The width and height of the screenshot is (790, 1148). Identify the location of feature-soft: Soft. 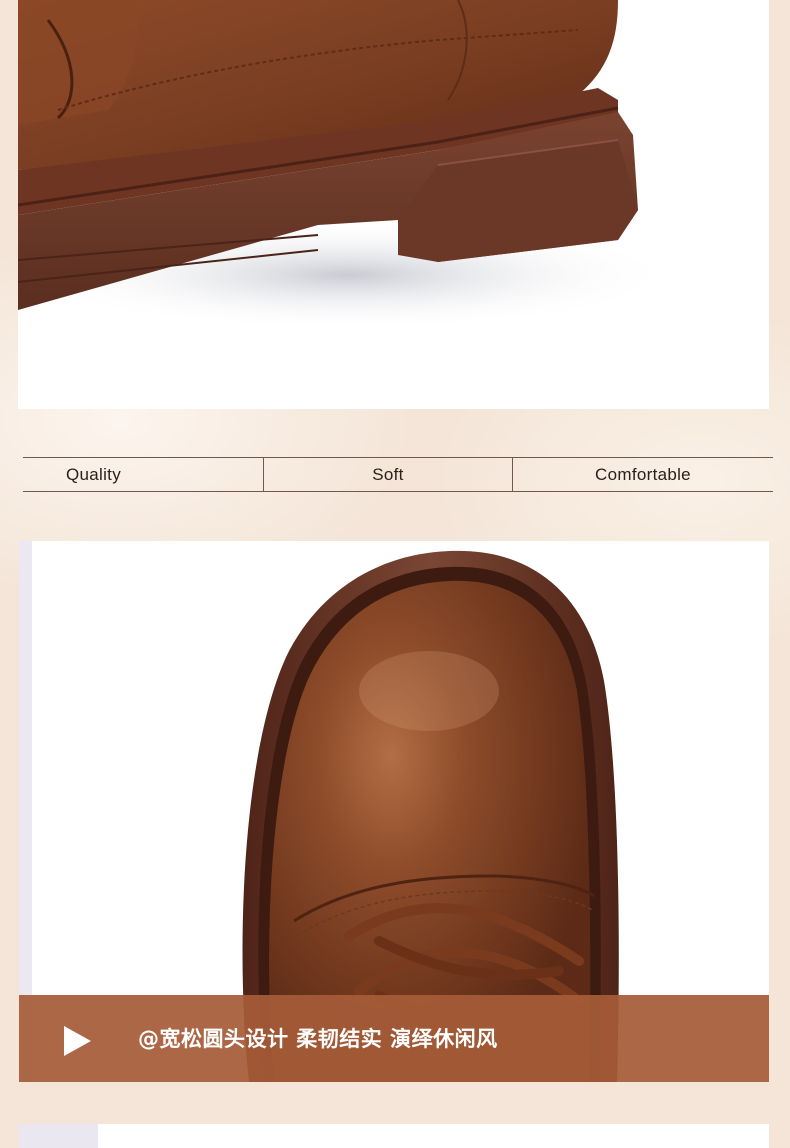
(388, 474).